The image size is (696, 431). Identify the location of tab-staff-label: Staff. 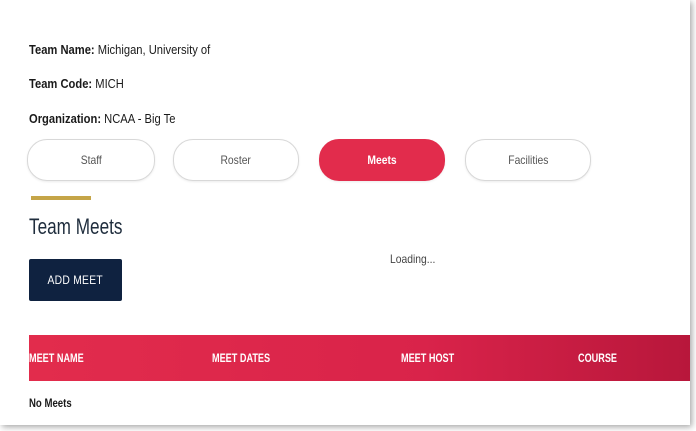
(91, 160).